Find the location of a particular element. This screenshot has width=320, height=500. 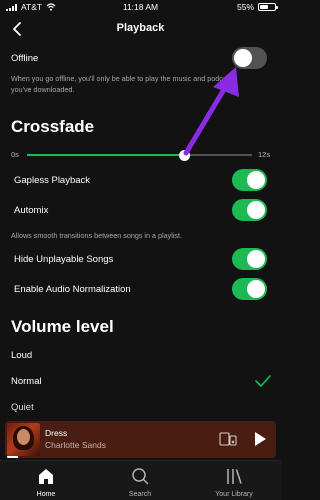

checkmark-icon is located at coordinates (263, 381).